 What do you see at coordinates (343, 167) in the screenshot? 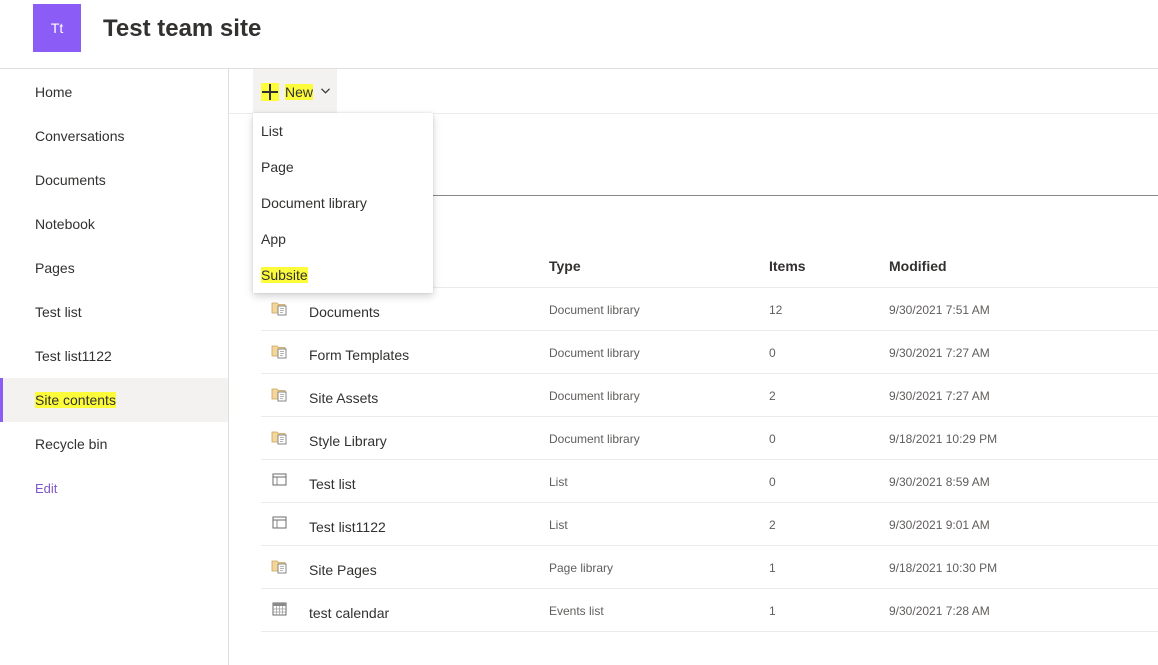
I see `menu-item-page: Page` at bounding box center [343, 167].